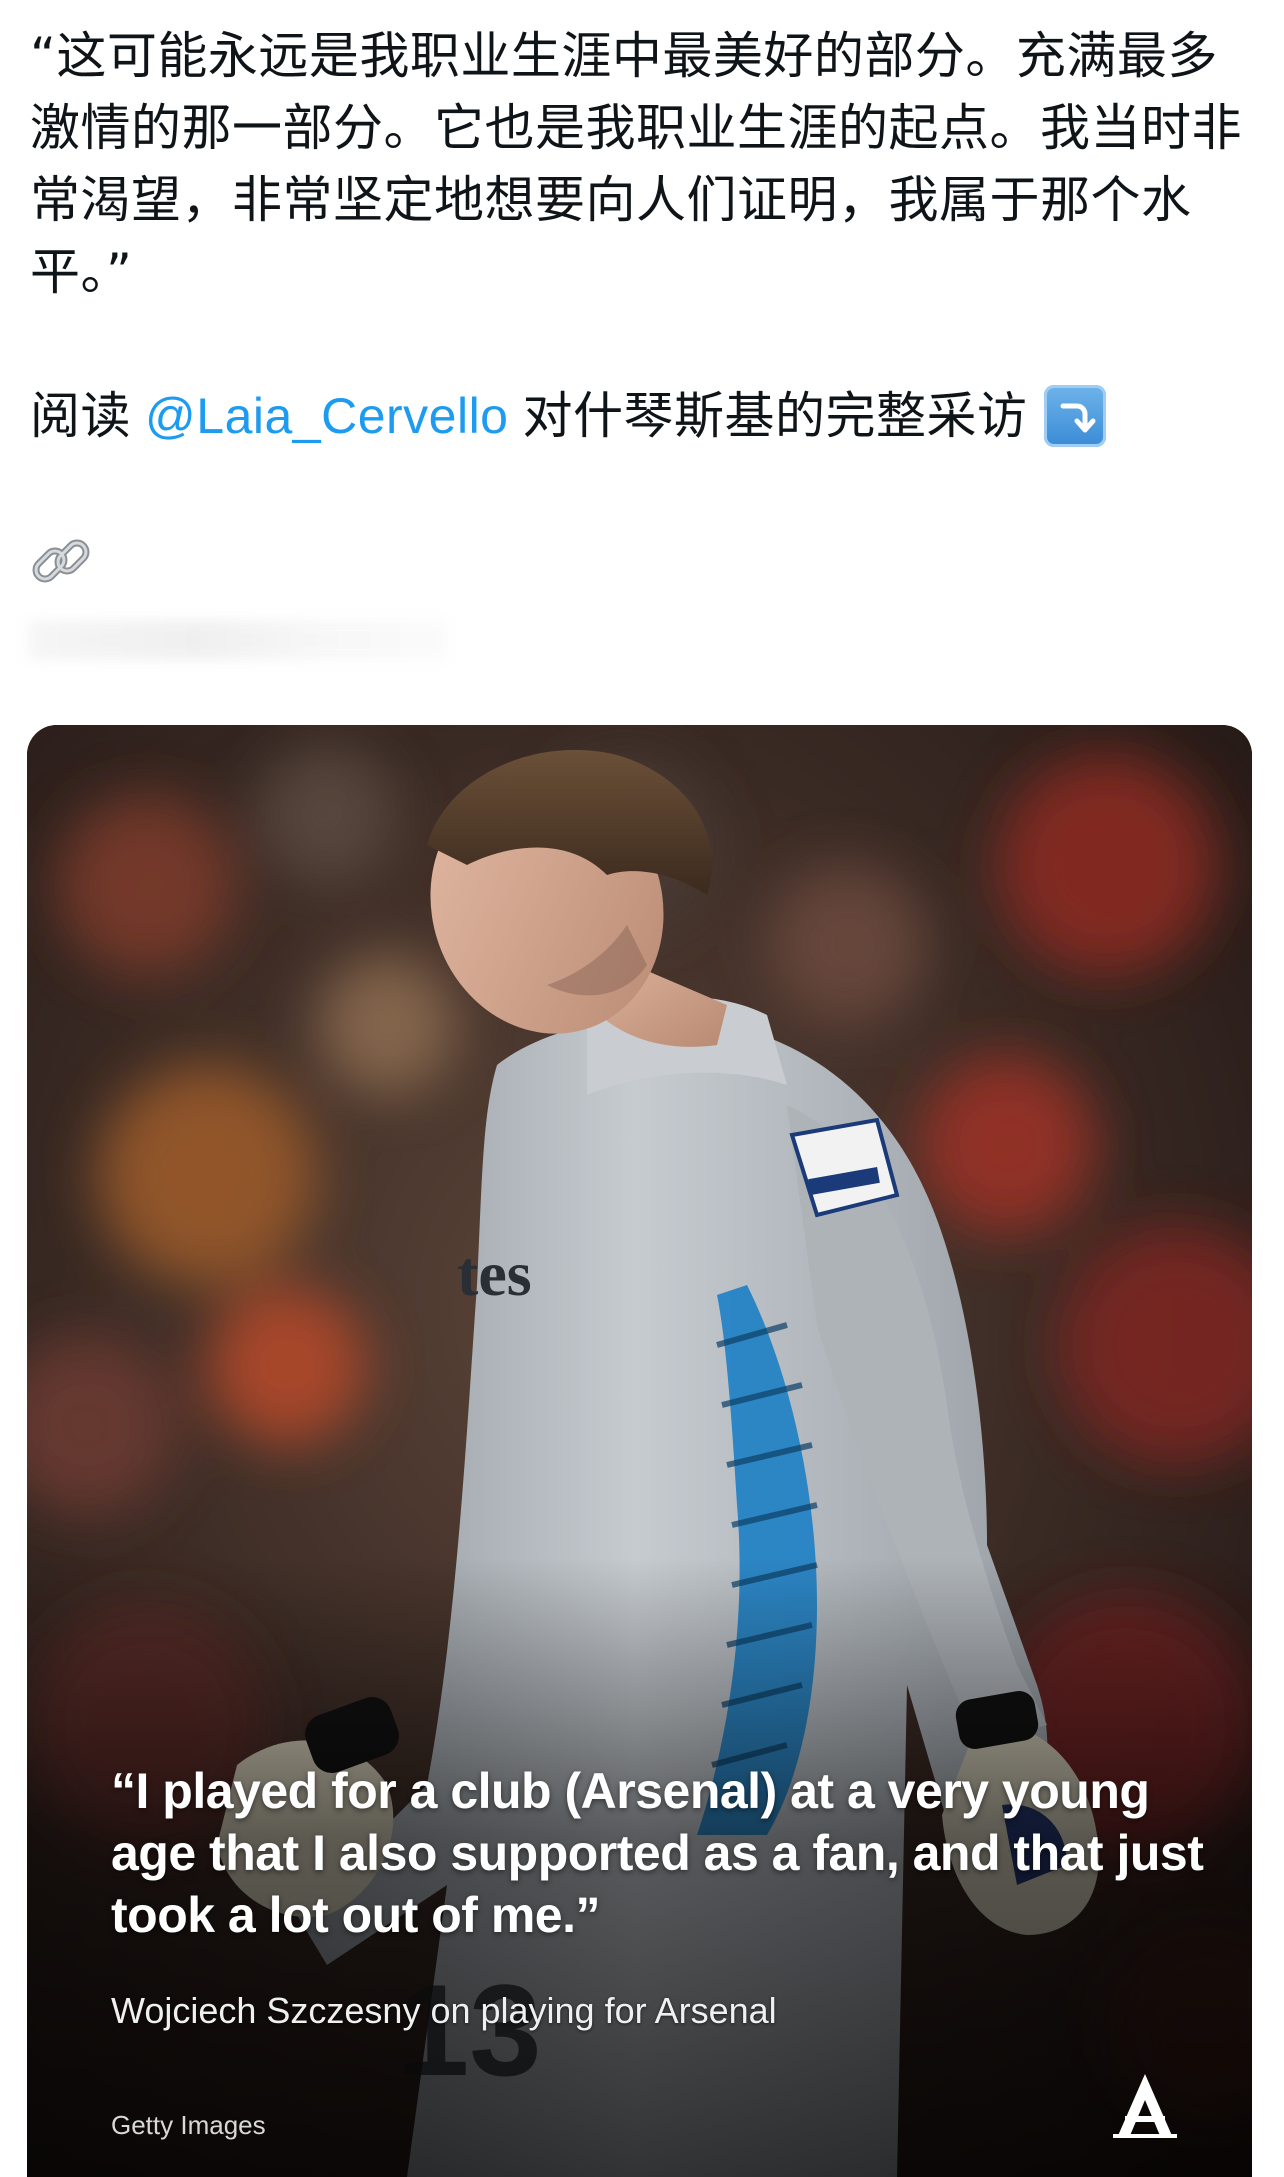 Image resolution: width=1284 pixels, height=2177 pixels. Describe the element at coordinates (1145, 2106) in the screenshot. I see `the-athletic-logo-icon` at that location.